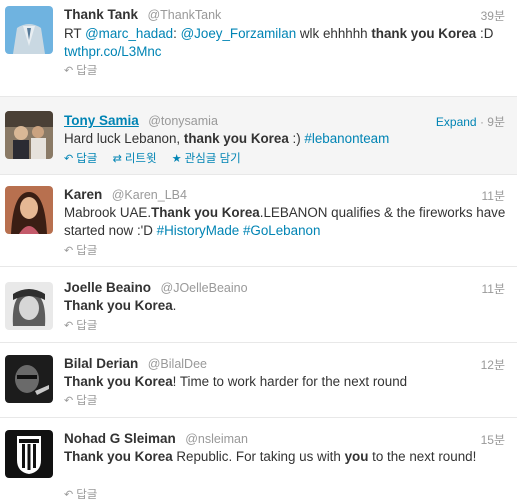 This screenshot has width=517, height=500. Describe the element at coordinates (290, 381) in the screenshot. I see `tweet-text-part: ! Time to work harder for the next round` at that location.